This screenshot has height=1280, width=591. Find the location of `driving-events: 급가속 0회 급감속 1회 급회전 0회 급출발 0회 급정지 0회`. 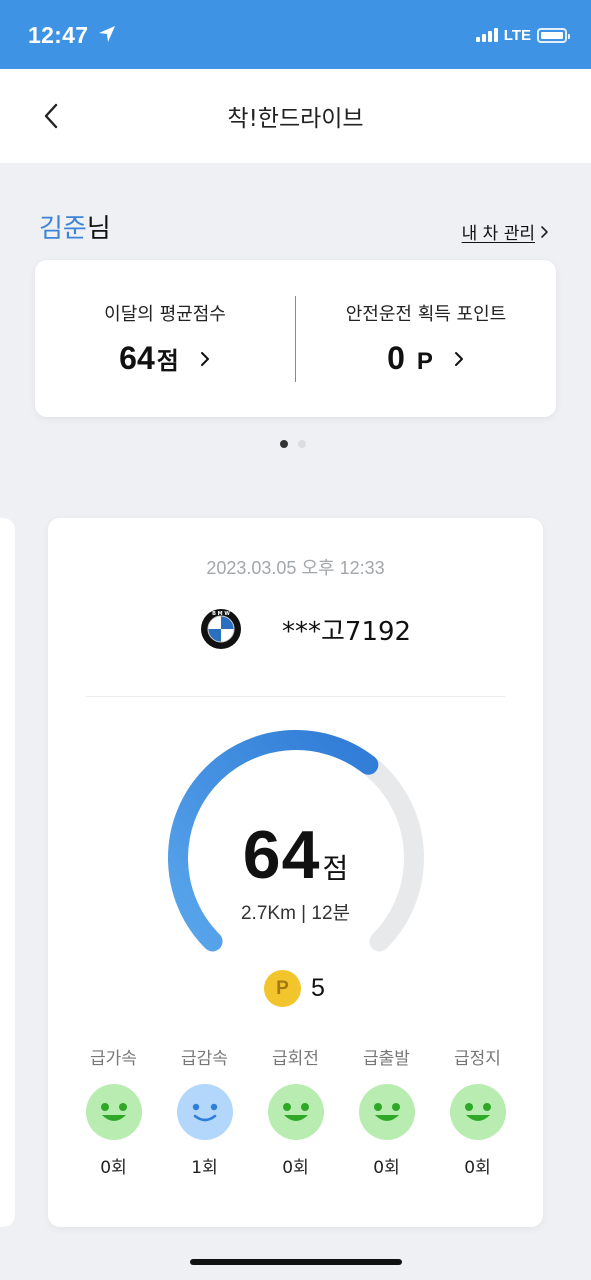

driving-events: 급가속 0회 급감속 1회 급회전 0회 급출발 0회 급정지 0회 is located at coordinates (295, 1111).